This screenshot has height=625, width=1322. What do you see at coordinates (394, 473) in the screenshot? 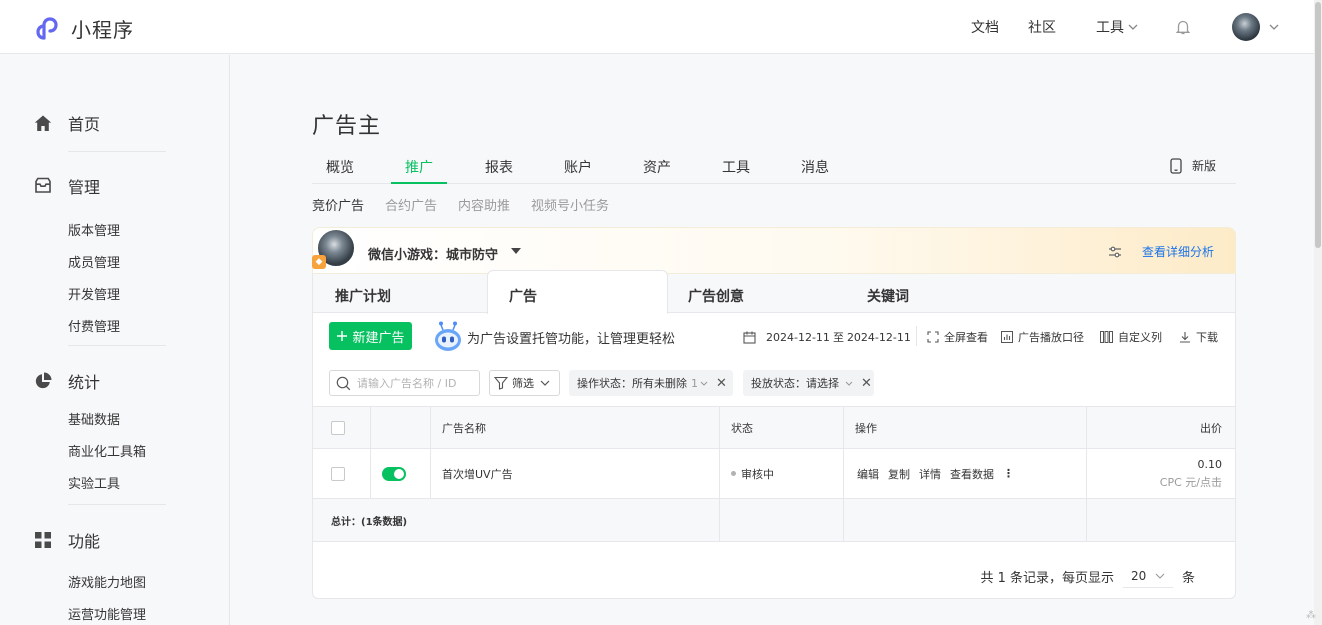
I see `ad-enable-toggle` at bounding box center [394, 473].